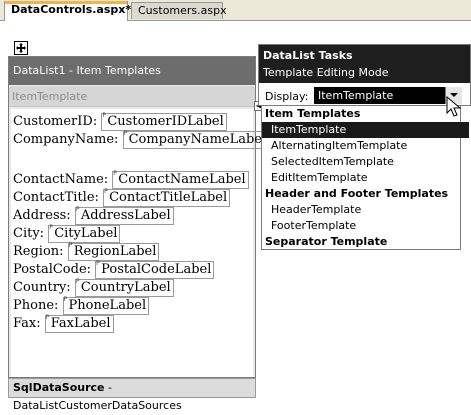 The height and width of the screenshot is (415, 471). I want to click on dropdown-option-selecteditemtemplate: SelectedItemTemplate, so click(365, 162).